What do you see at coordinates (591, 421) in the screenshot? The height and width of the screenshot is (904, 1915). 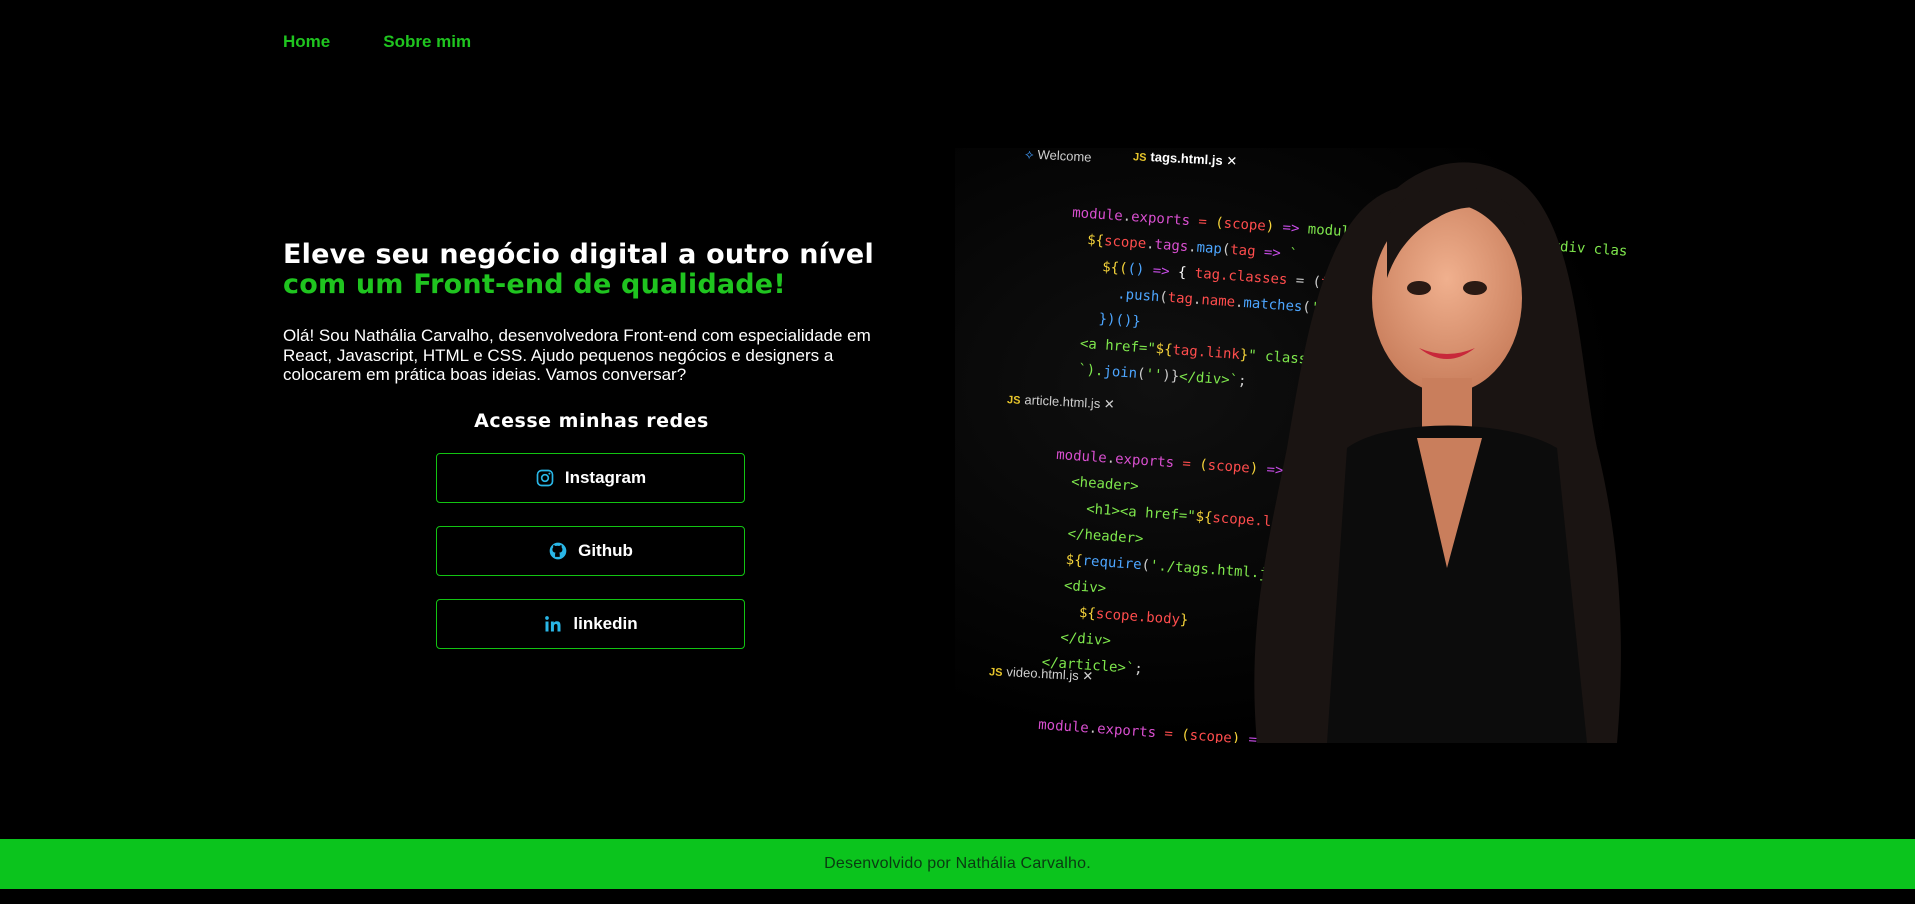 I see `social-title: Acesse minhas redes` at bounding box center [591, 421].